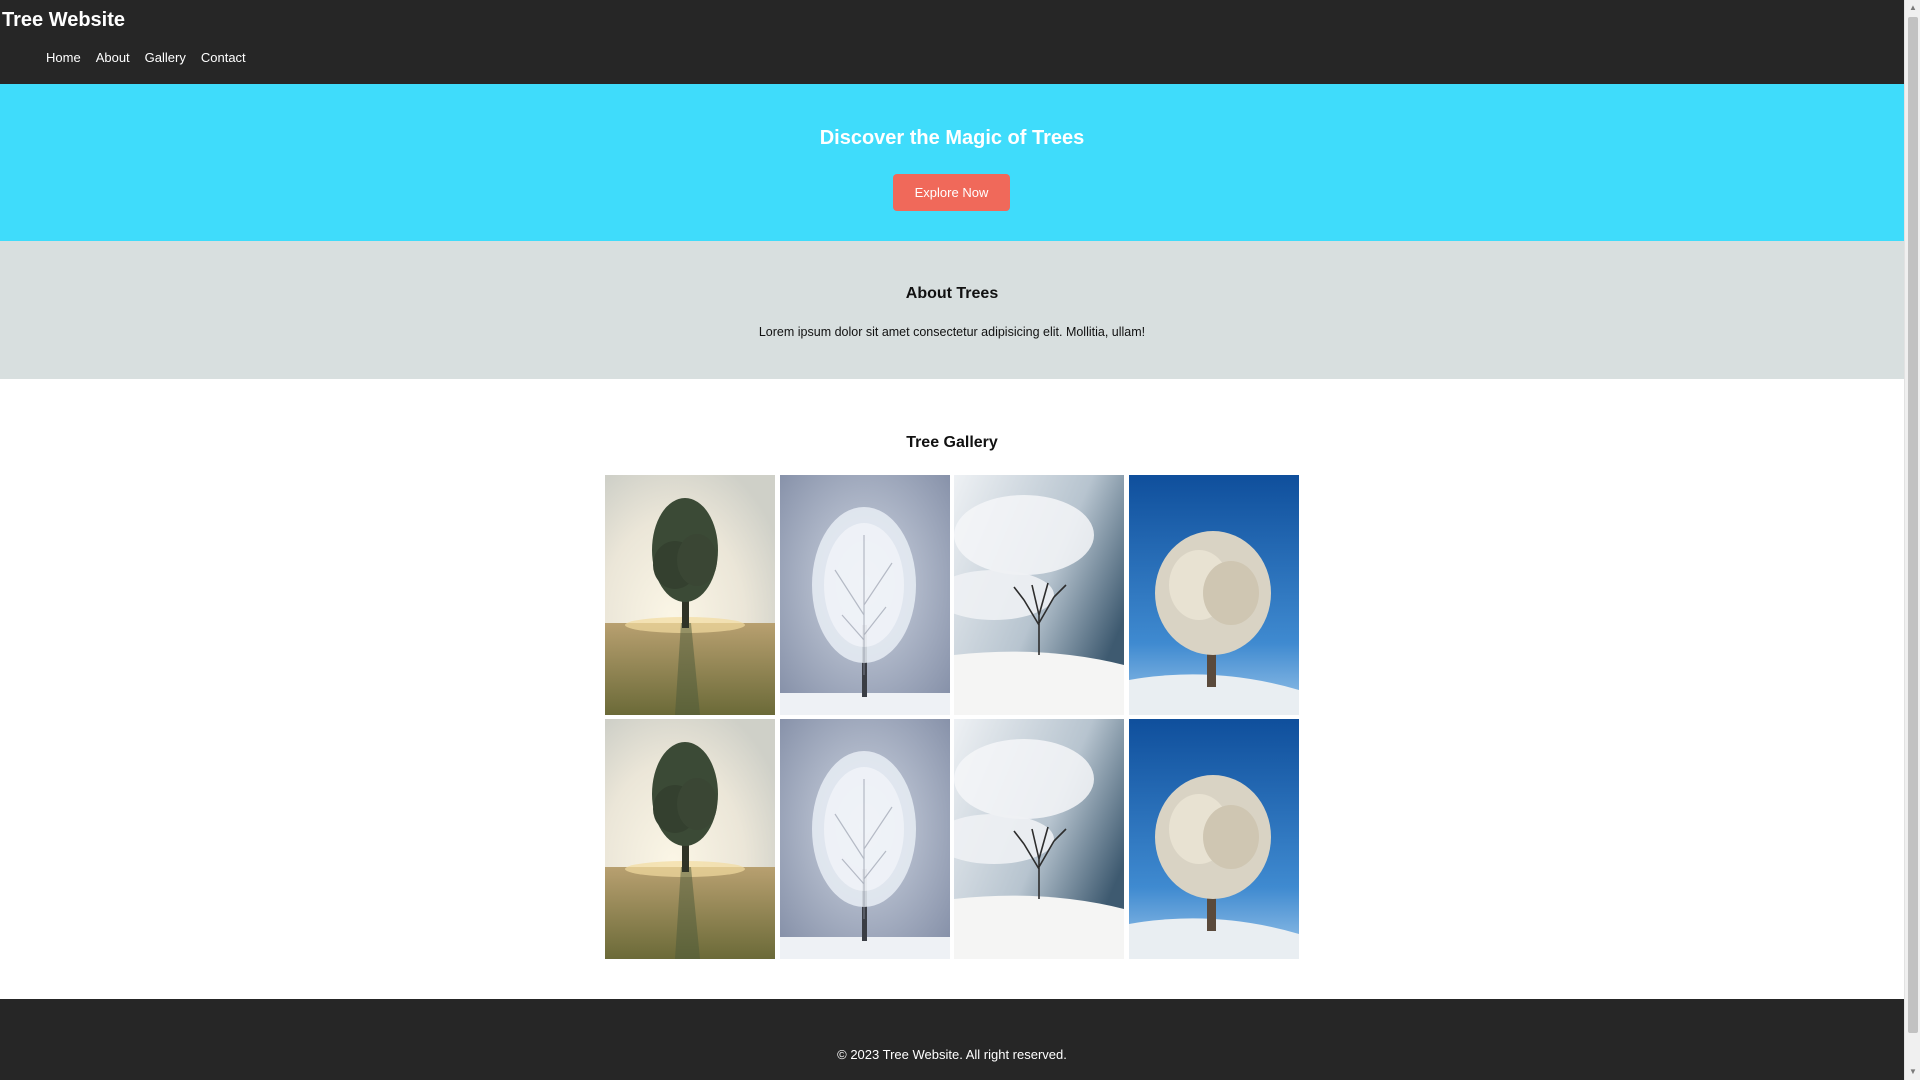 The image size is (1920, 1080). I want to click on footer-copyright: © 2023 Tree Website. All right reserved., so click(952, 1054).